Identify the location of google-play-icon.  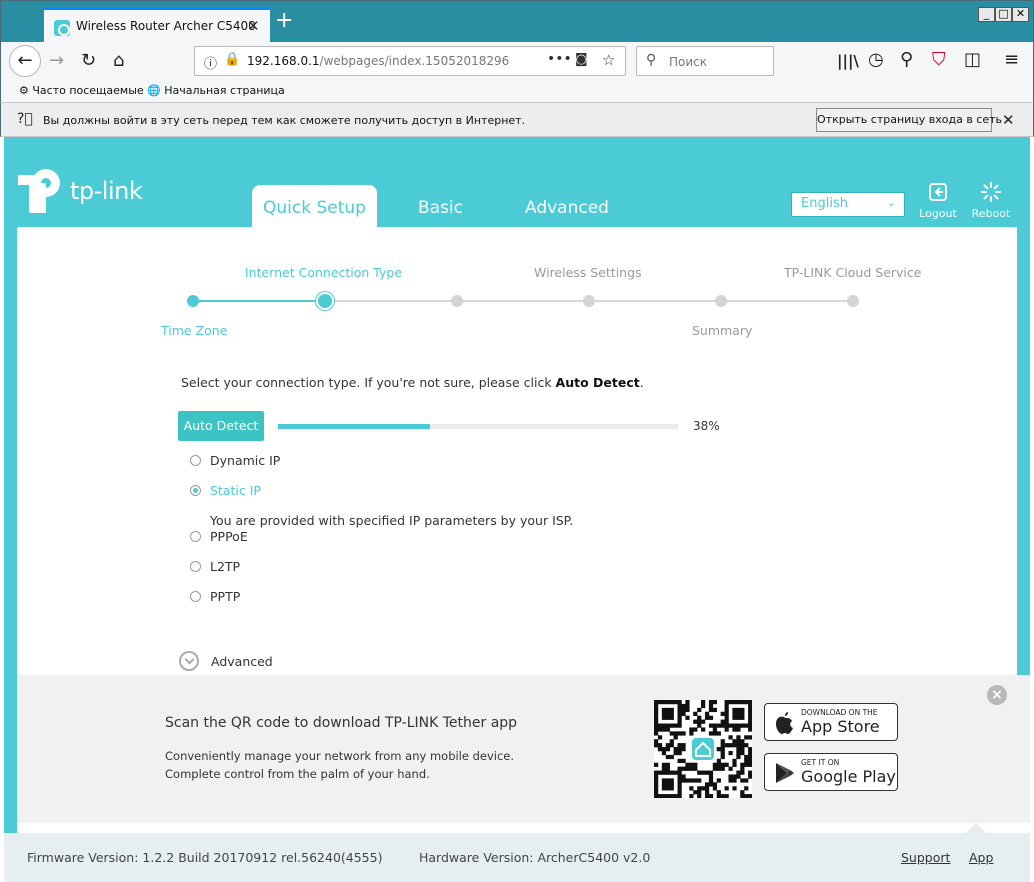
(785, 773).